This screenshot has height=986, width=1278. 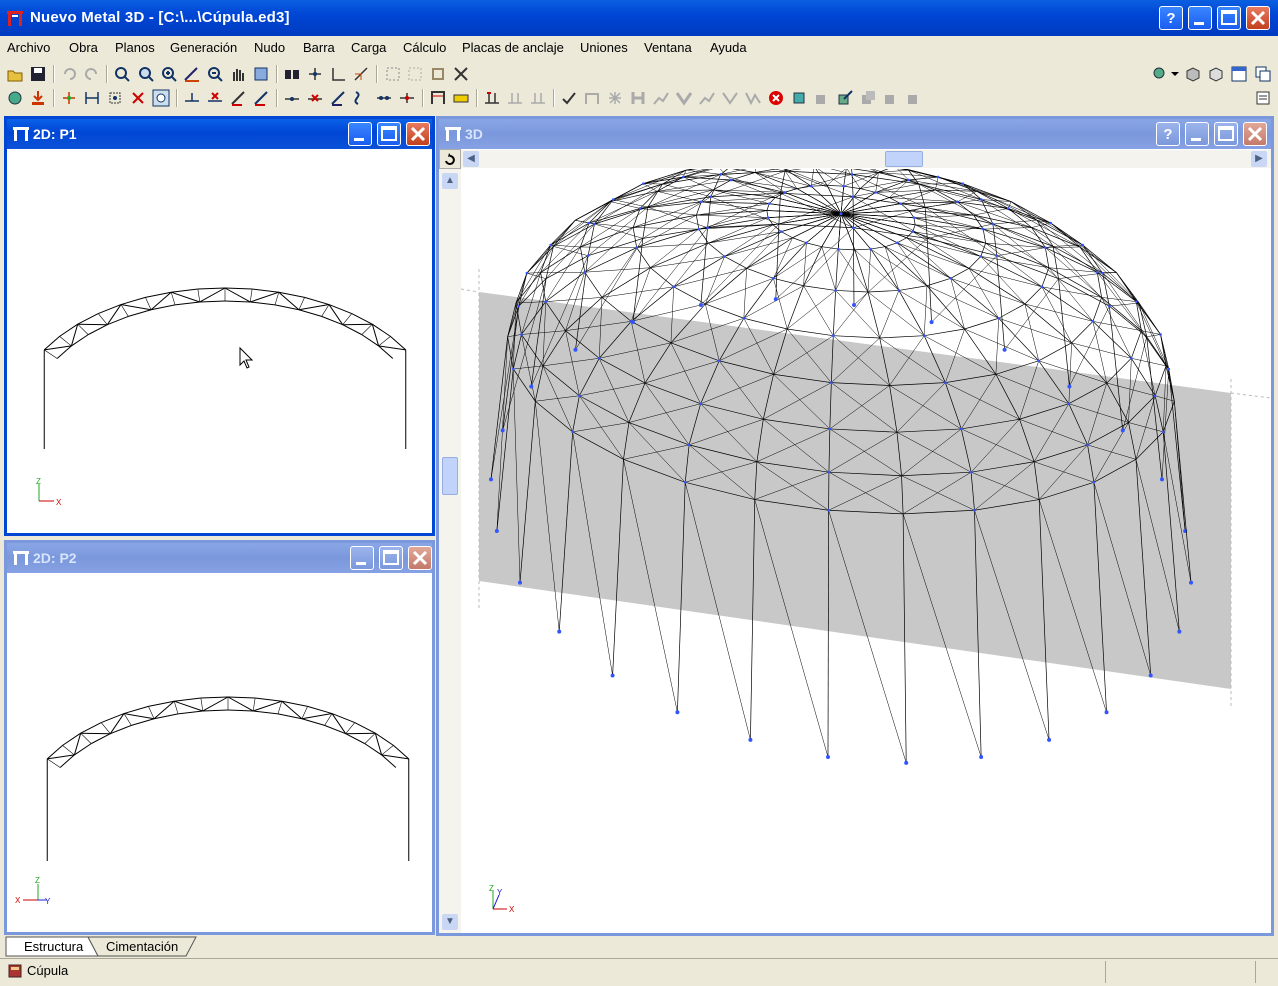 What do you see at coordinates (192, 98) in the screenshot?
I see `bar-insert-icon` at bounding box center [192, 98].